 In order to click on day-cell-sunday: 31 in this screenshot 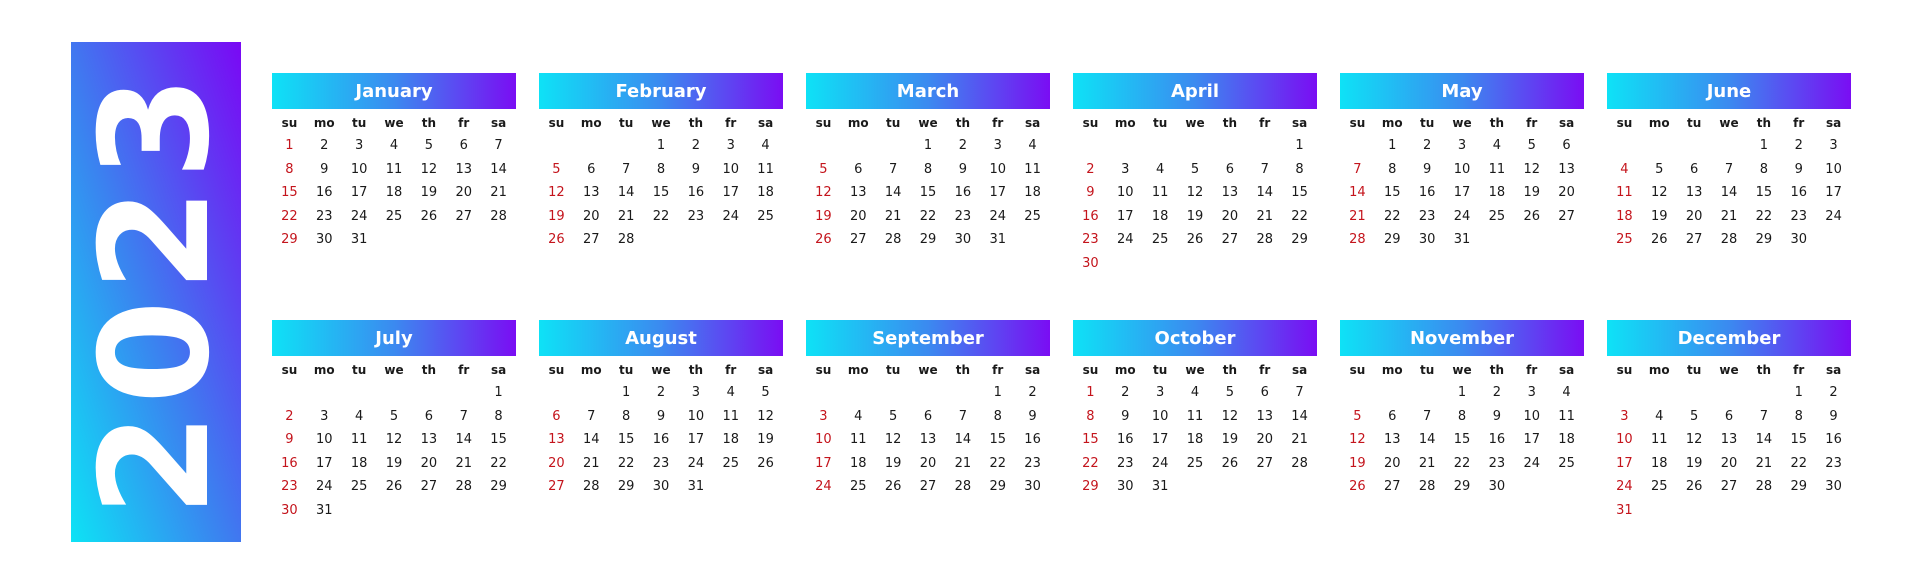, I will do `click(1624, 510)`.